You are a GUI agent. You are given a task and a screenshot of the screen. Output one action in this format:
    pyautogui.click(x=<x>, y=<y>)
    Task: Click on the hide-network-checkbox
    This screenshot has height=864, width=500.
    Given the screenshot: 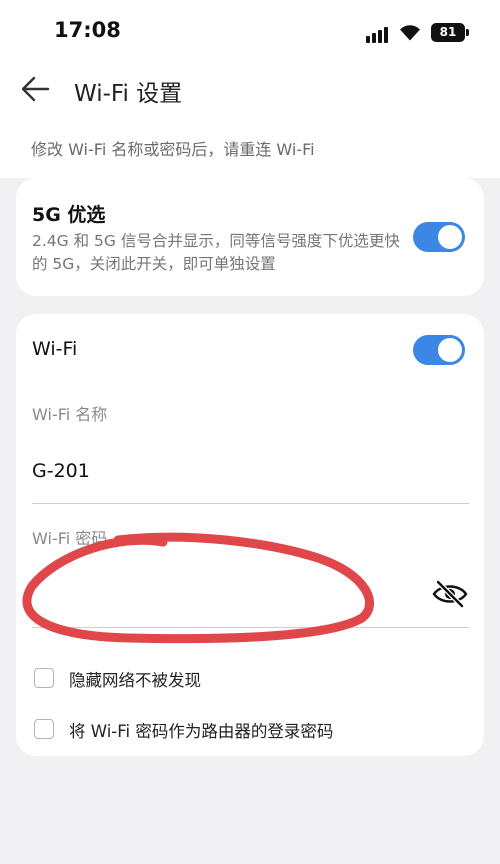 What is the action you would take?
    pyautogui.click(x=44, y=678)
    